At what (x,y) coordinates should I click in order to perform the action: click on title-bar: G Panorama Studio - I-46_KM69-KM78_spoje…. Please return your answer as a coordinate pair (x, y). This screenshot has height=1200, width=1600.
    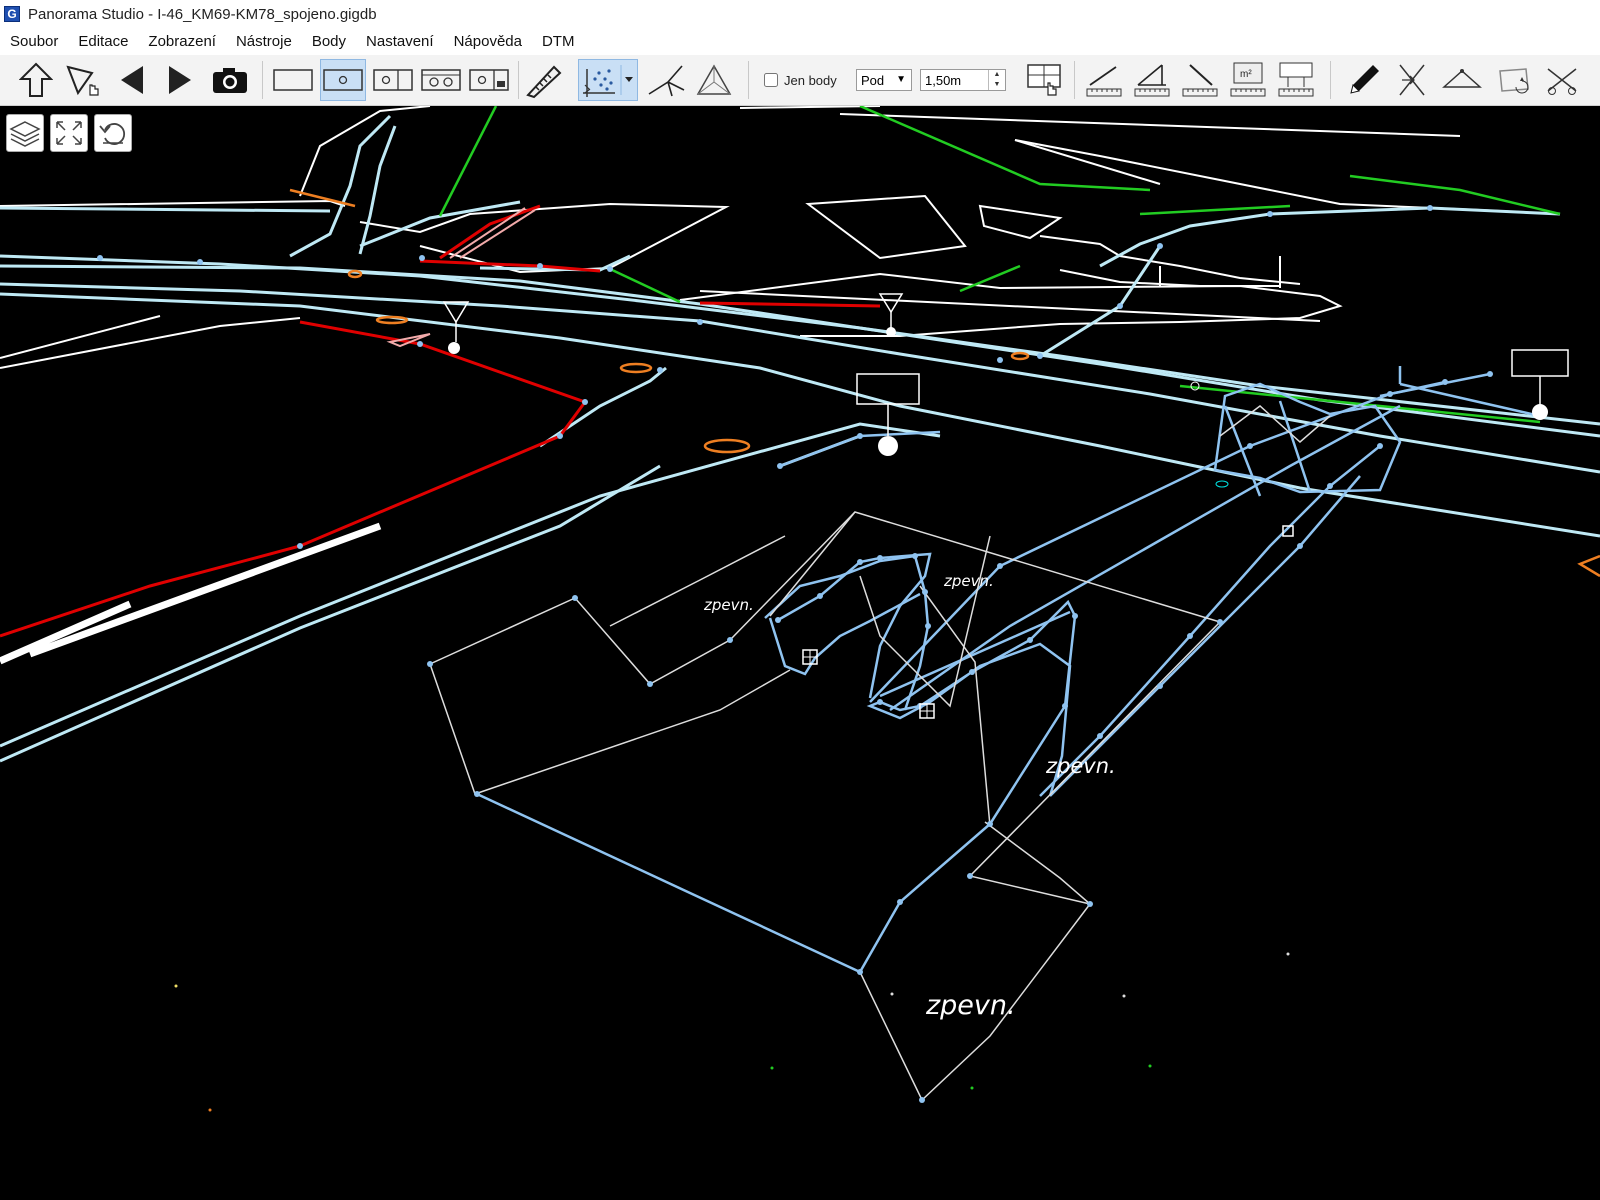
    Looking at the image, I should click on (800, 14).